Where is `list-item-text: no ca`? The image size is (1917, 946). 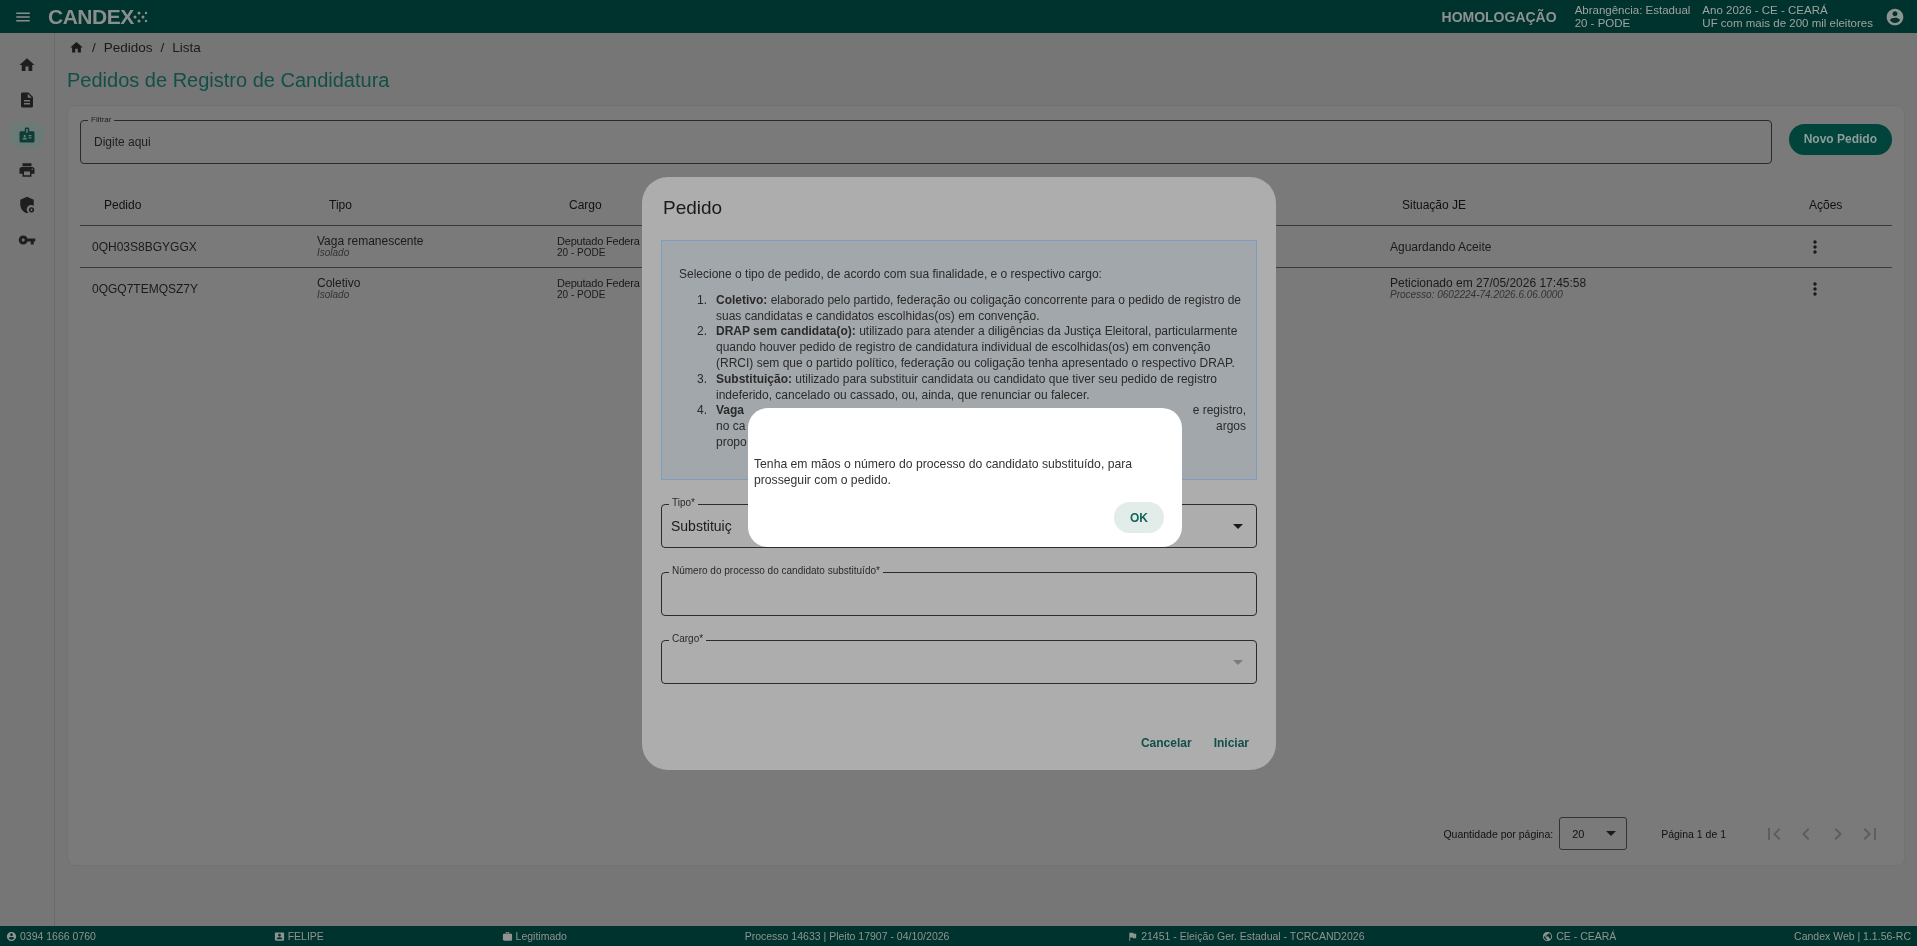 list-item-text: no ca is located at coordinates (731, 427).